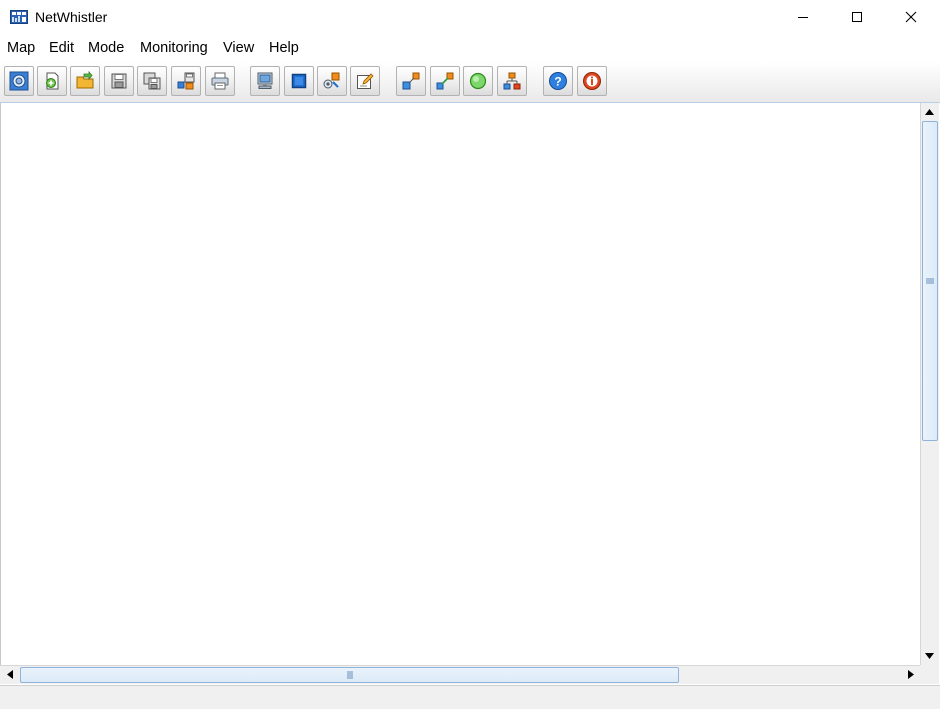  I want to click on add-device-icon, so click(331, 80).